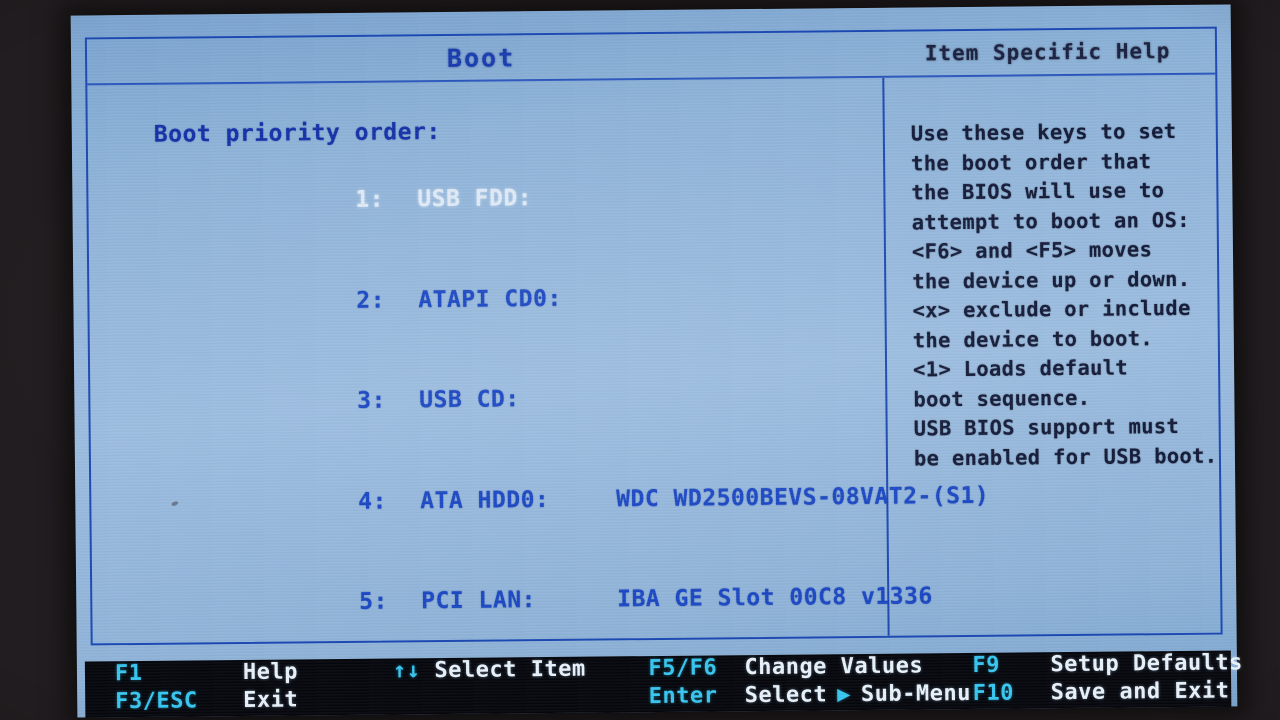 The height and width of the screenshot is (720, 1280). I want to click on help-panel-title: Item Specific Help, so click(1047, 52).